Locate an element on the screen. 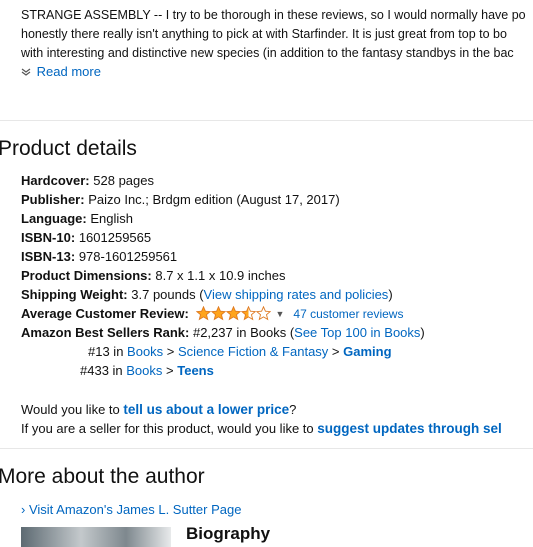  visit-author-page-link: › Visit Amazon's James L. Sutter Page is located at coordinates (131, 509).